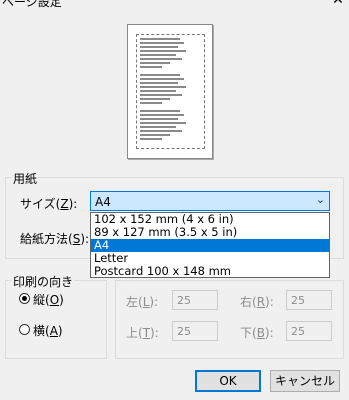 Image resolution: width=349 pixels, height=400 pixels. Describe the element at coordinates (48, 330) in the screenshot. I see `landscape-label: 横(A)` at that location.